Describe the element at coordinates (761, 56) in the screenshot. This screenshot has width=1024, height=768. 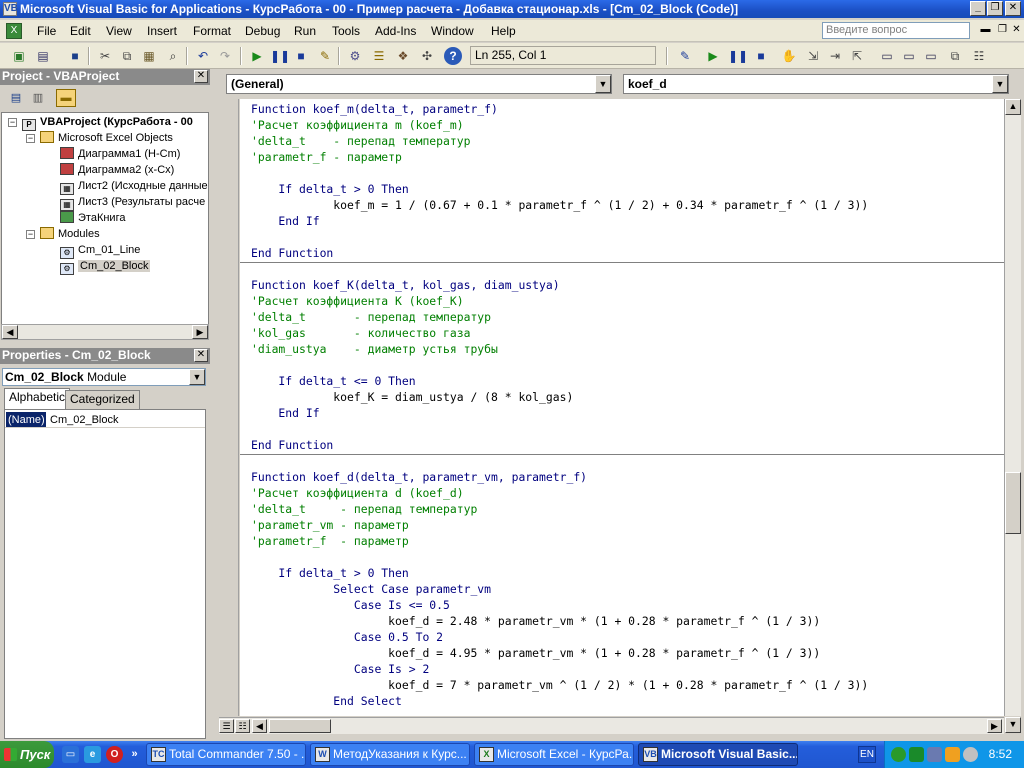
I see `debug-reset-icon: ■` at that location.